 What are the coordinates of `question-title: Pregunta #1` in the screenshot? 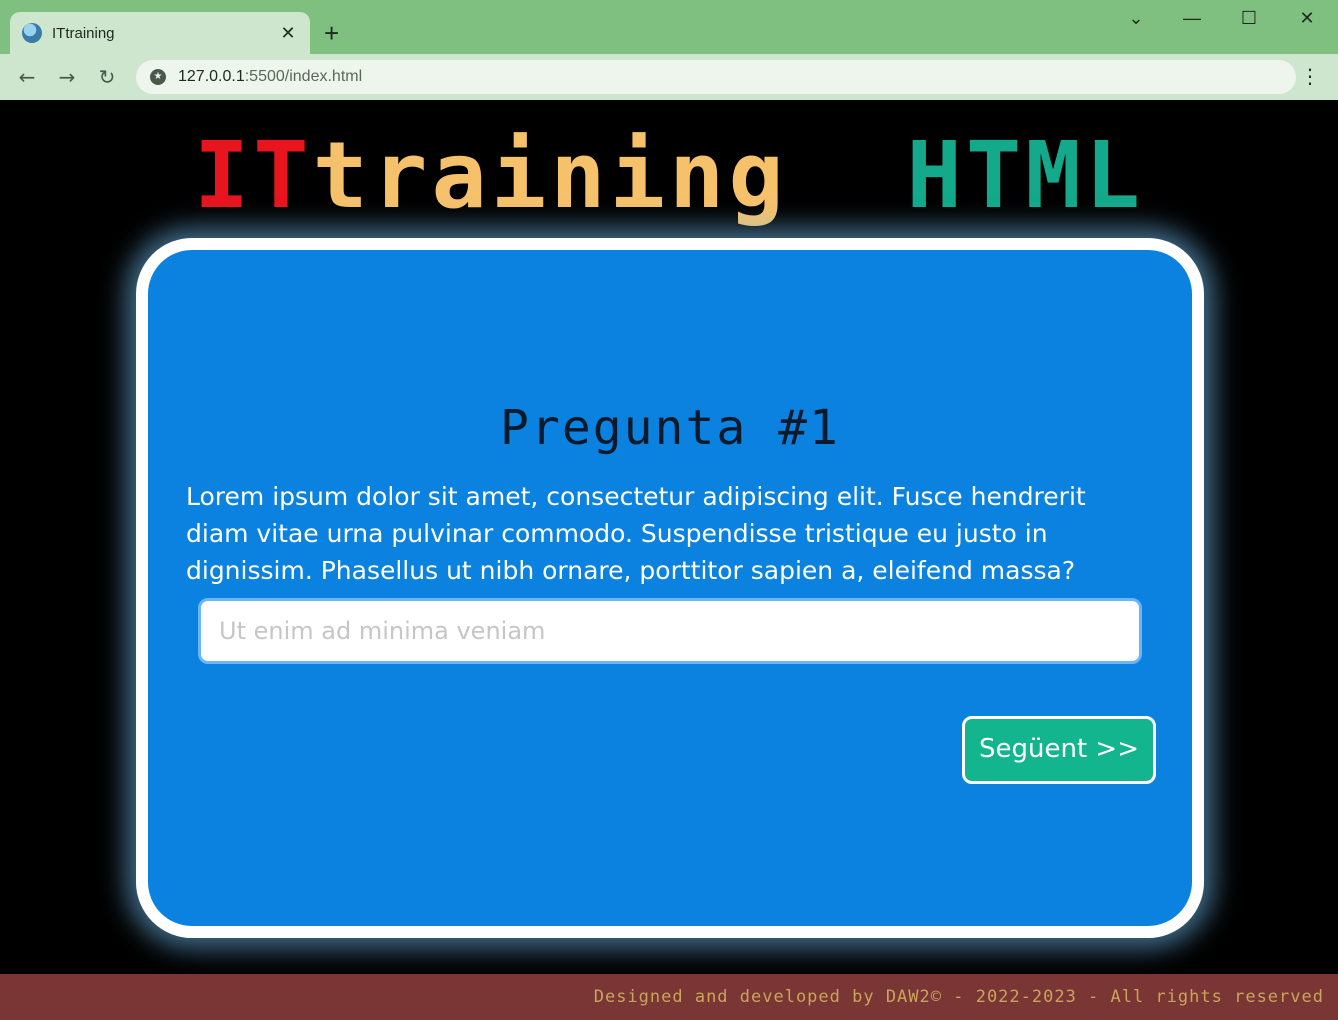 It's located at (670, 428).